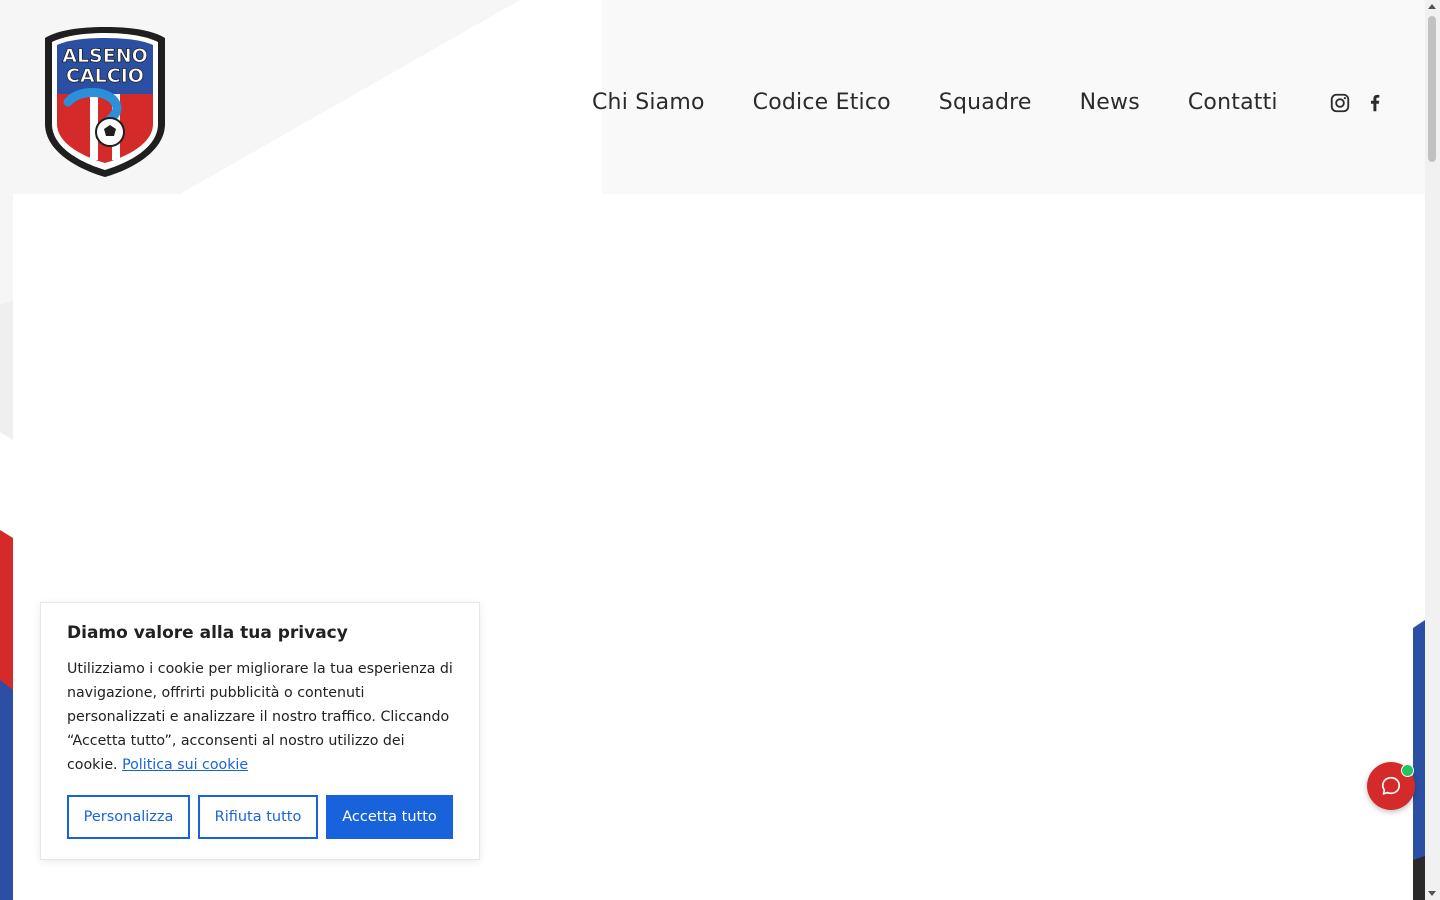  What do you see at coordinates (258, 817) in the screenshot?
I see `reject-all-button: Rifiuta tutto` at bounding box center [258, 817].